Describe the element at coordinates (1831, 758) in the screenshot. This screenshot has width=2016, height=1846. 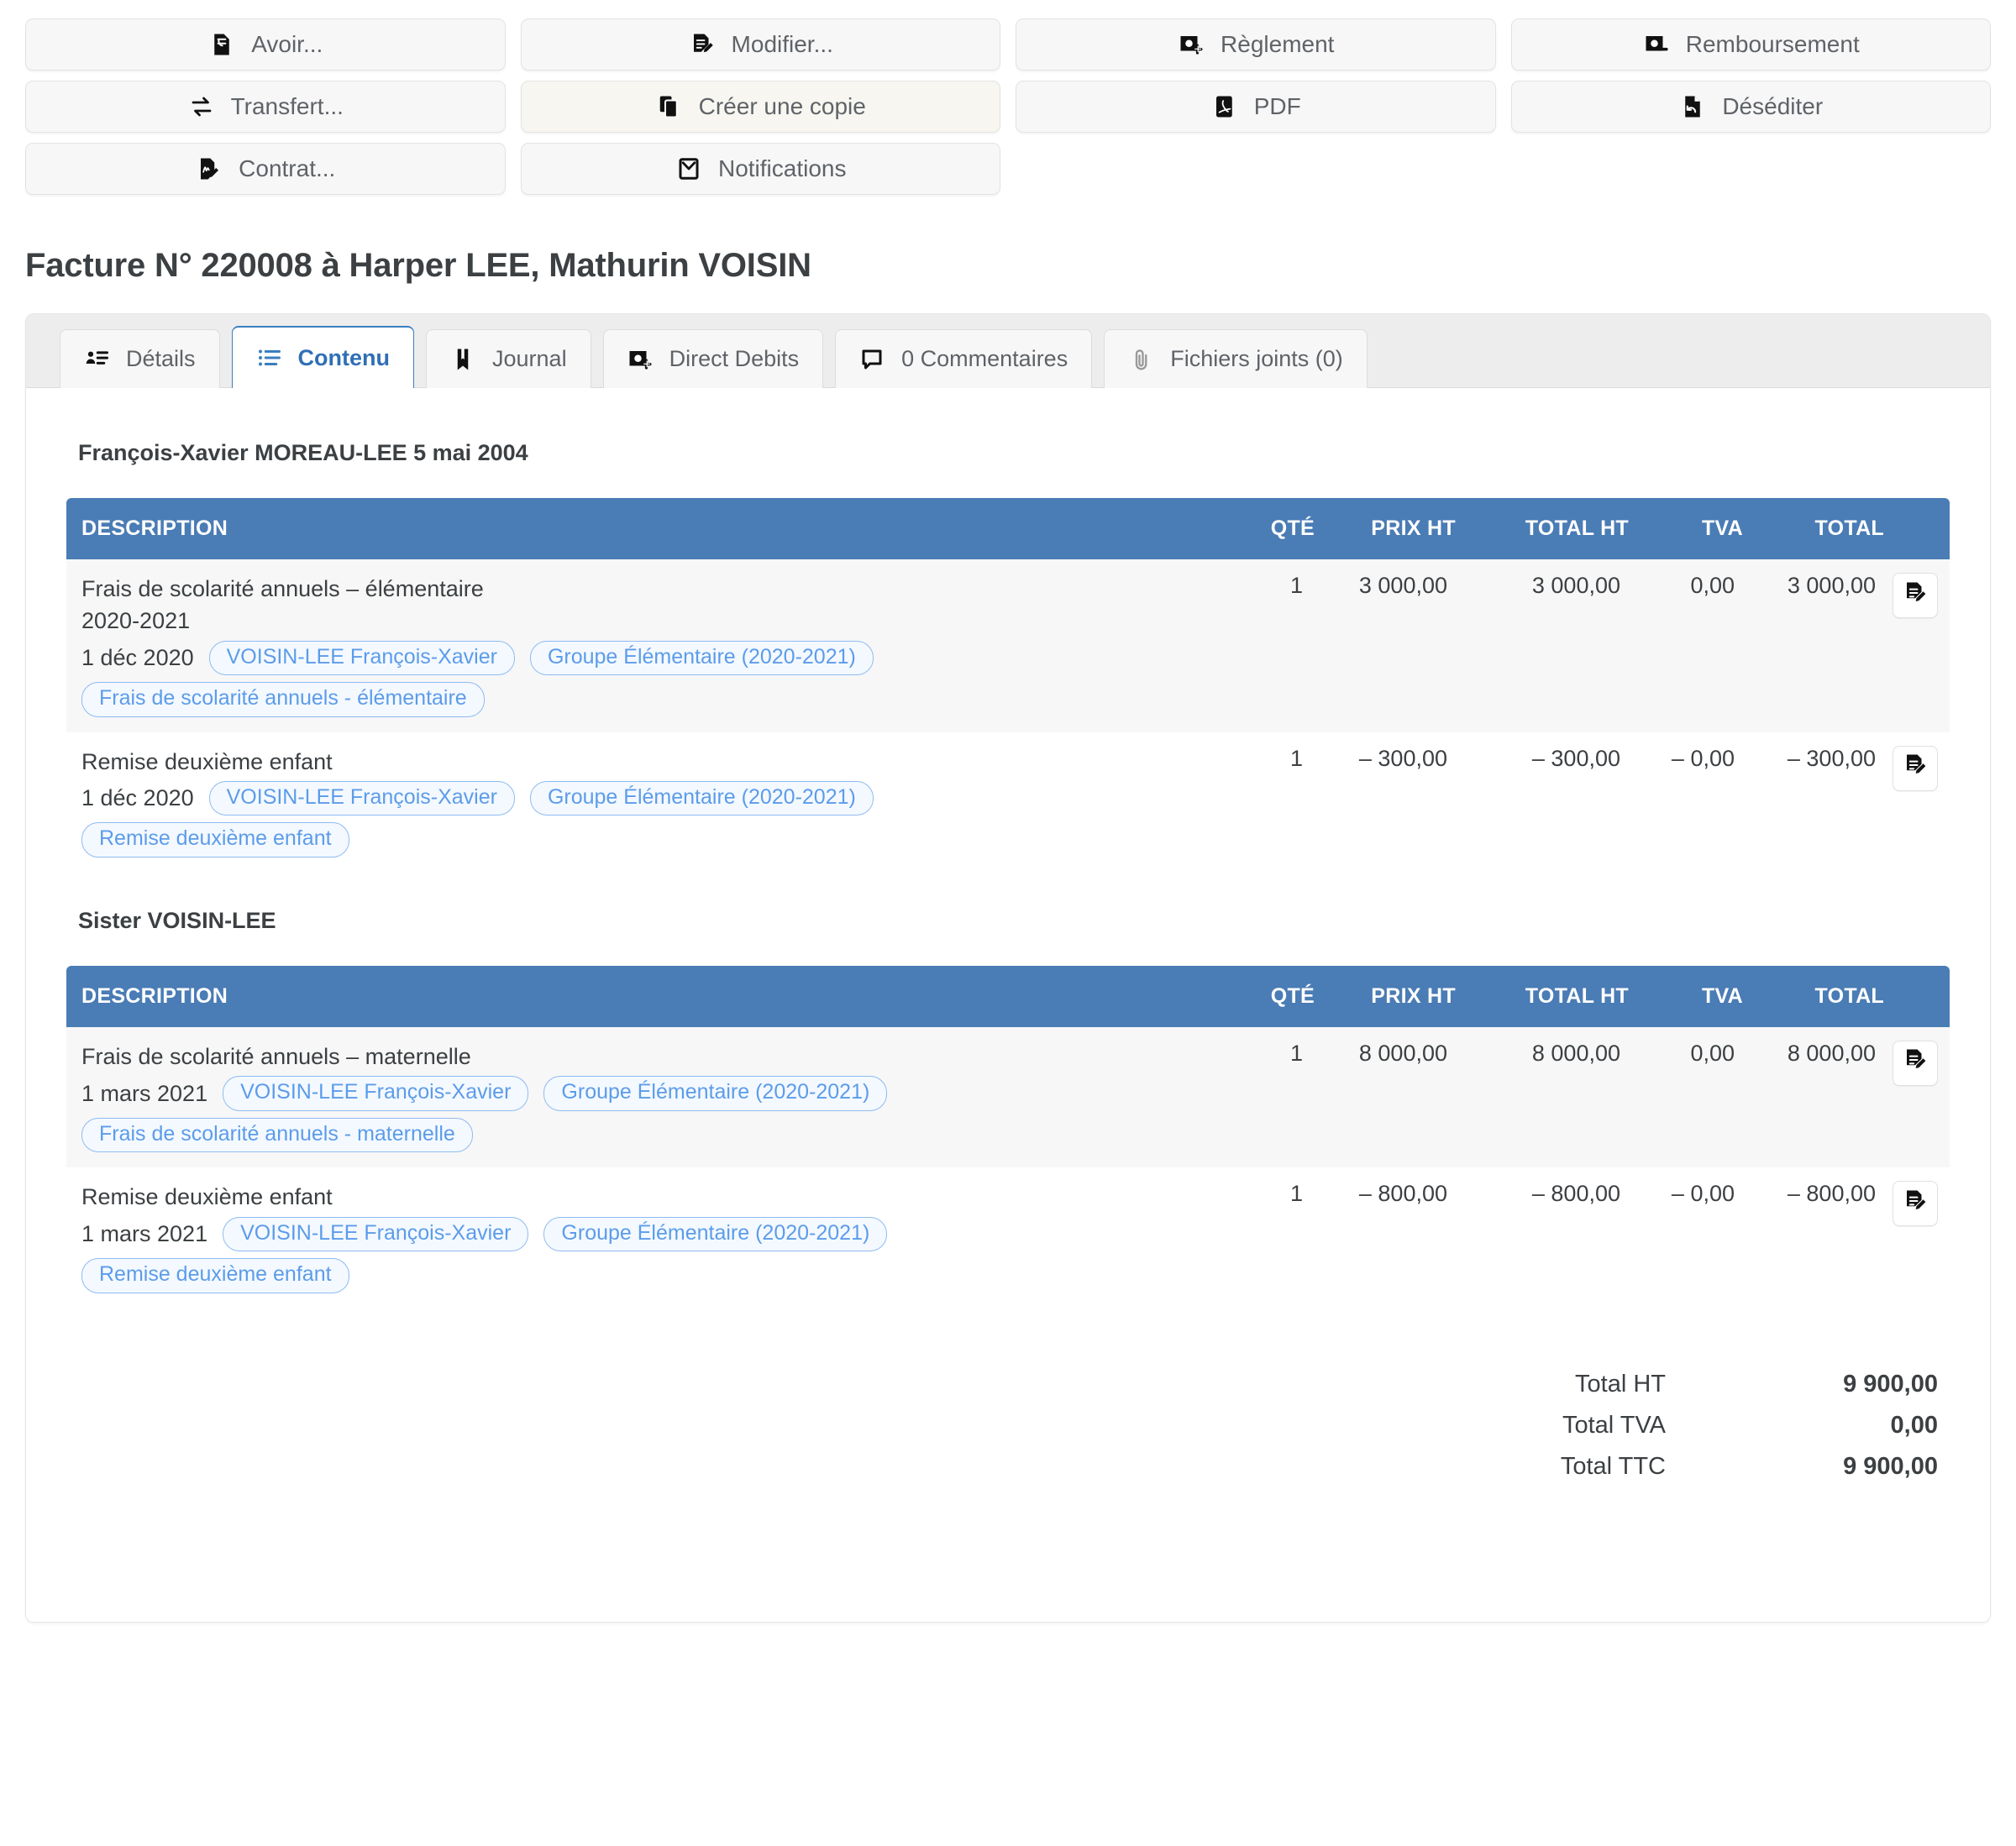
I see `line-total: – 300,00` at that location.